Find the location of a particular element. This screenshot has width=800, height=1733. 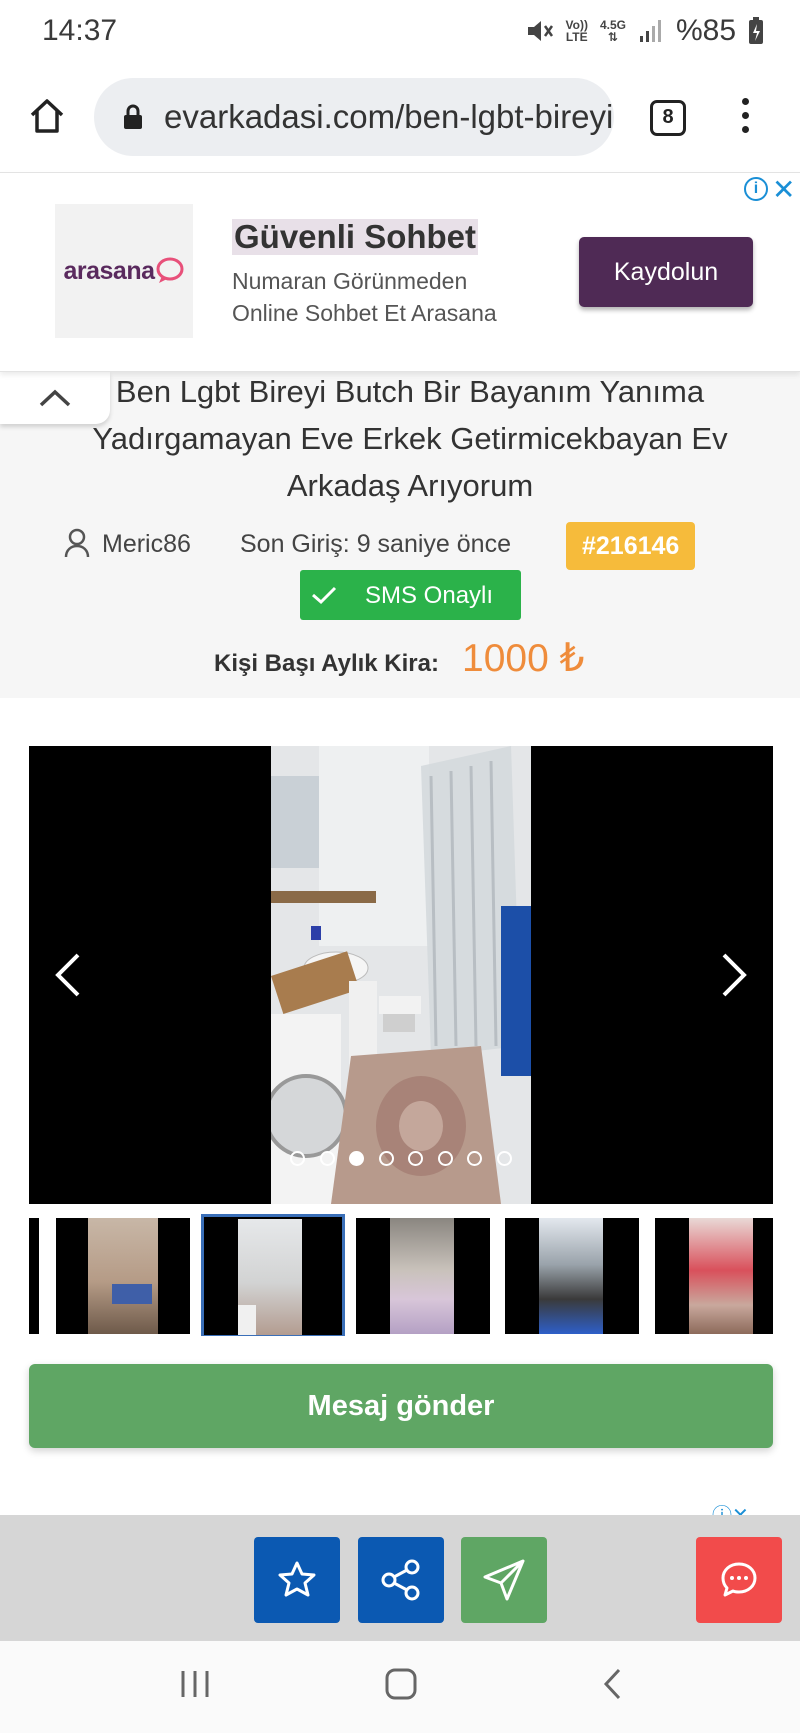

ad-info-icon: i is located at coordinates (756, 189).